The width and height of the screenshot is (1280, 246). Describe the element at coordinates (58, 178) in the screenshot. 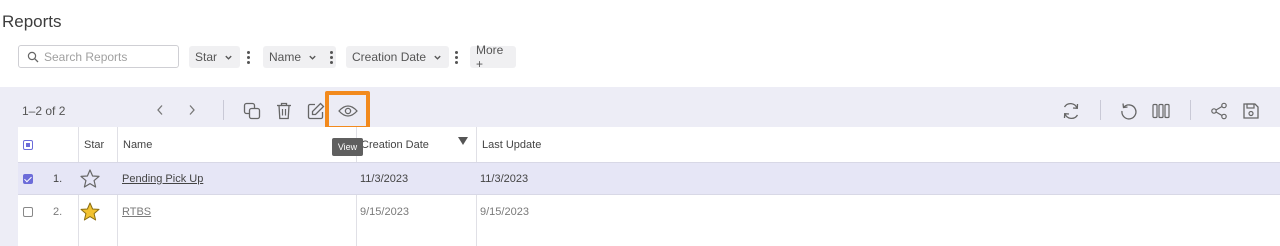

I see `row-index: 1.` at that location.